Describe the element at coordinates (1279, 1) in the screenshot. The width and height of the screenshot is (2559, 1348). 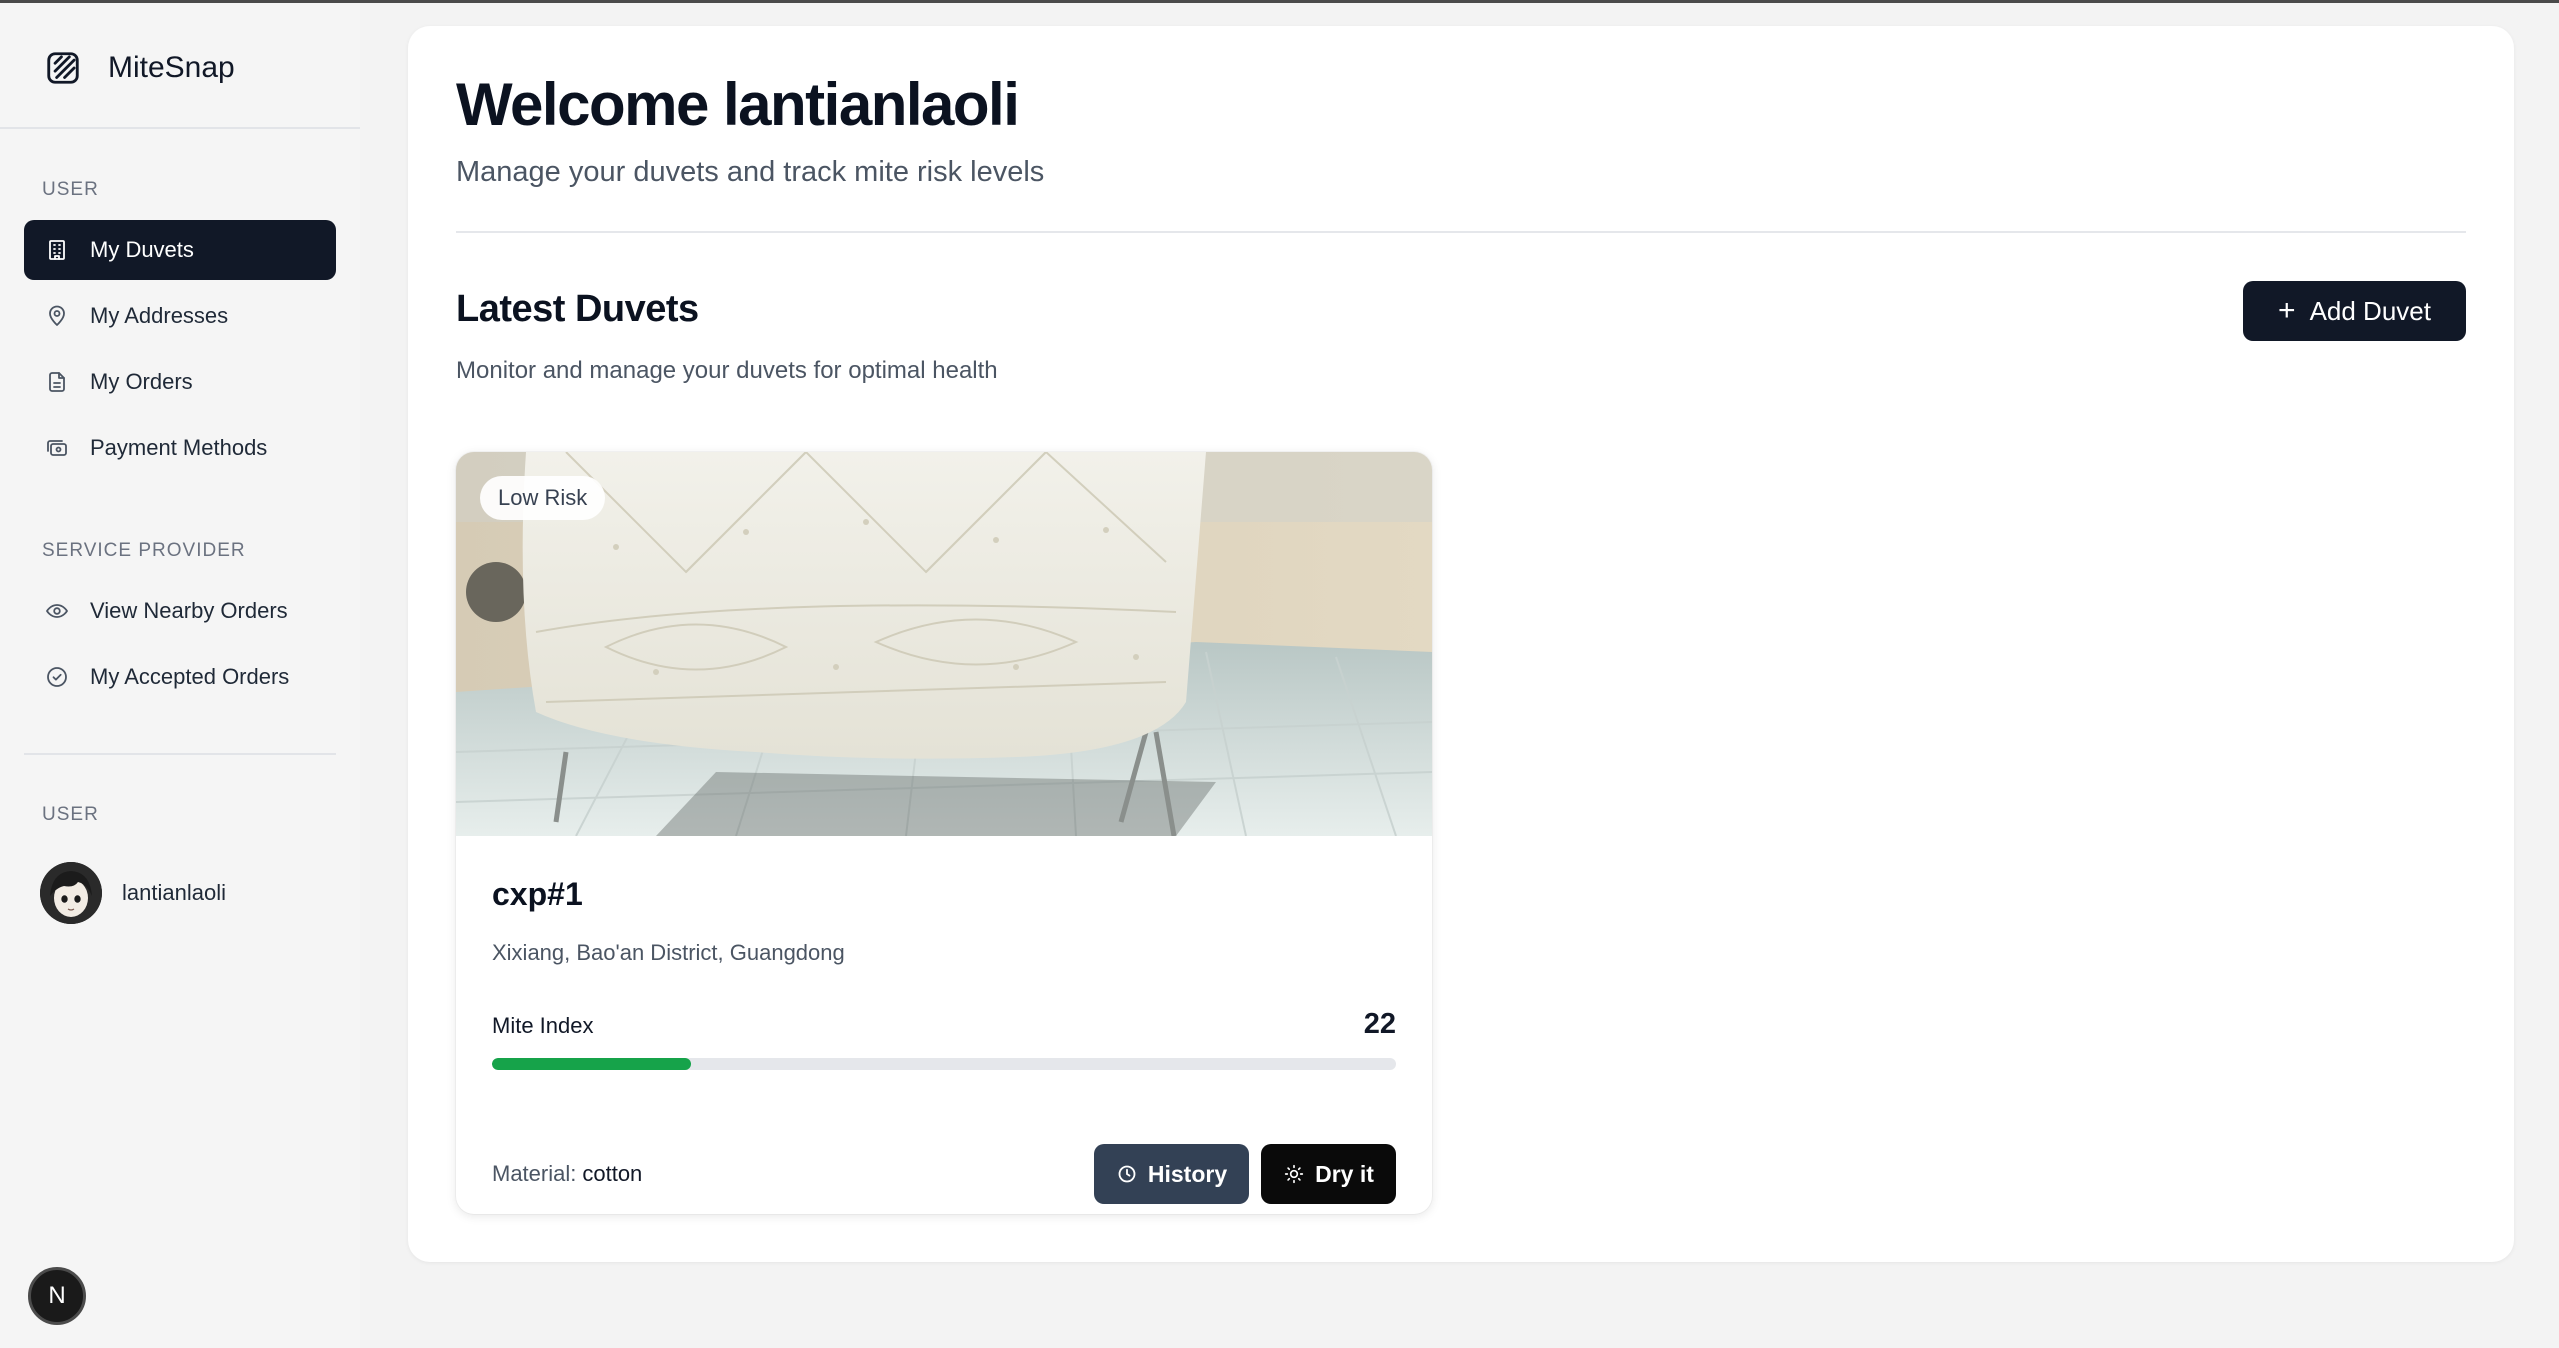
I see `top-border` at that location.